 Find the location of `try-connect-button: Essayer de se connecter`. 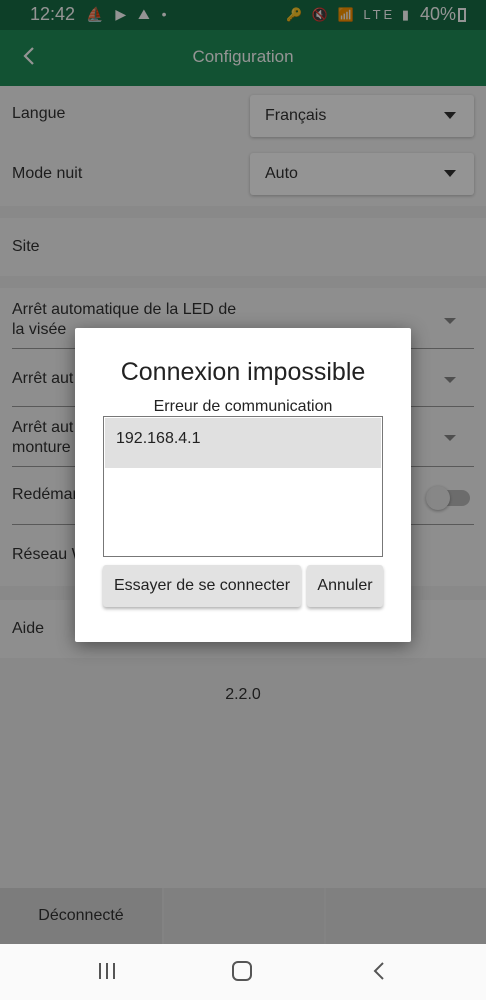

try-connect-button: Essayer de se connecter is located at coordinates (202, 586).